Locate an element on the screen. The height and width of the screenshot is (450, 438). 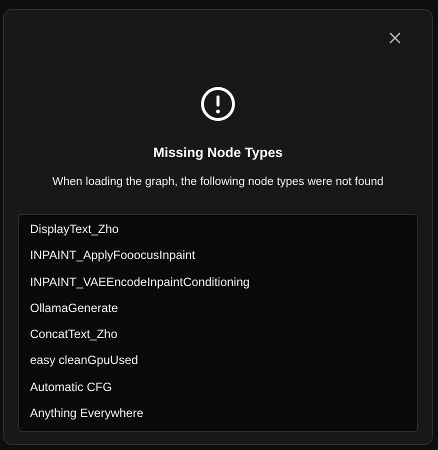
node-type-item: Anything Everywhere is located at coordinates (87, 413).